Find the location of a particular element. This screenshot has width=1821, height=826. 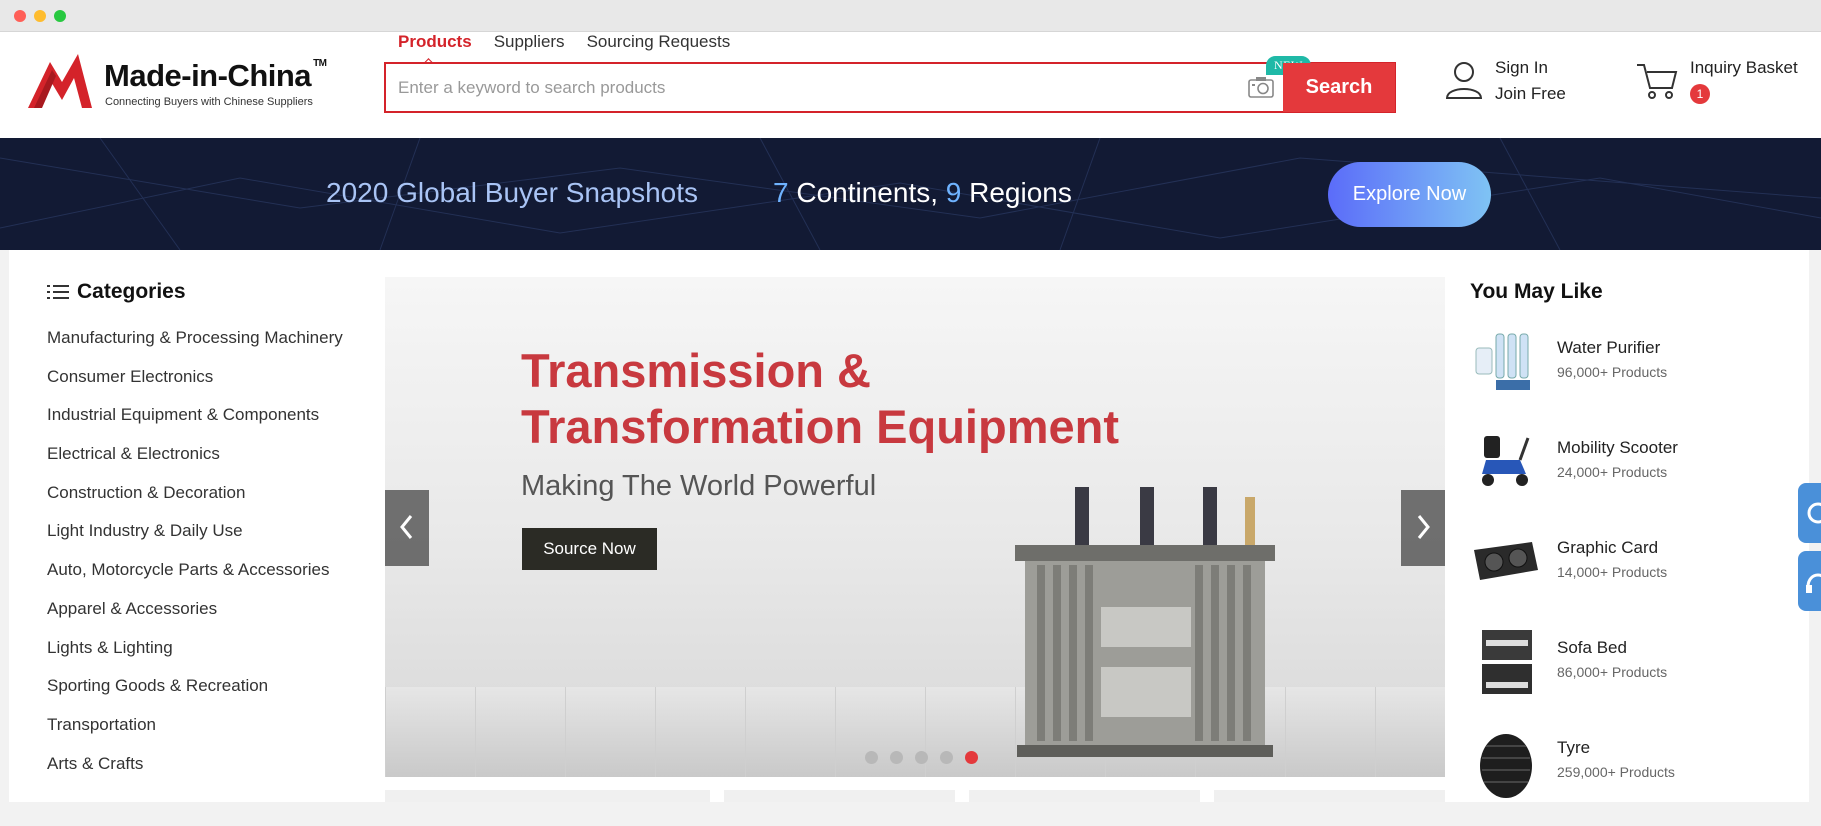

search-bar: NEW Search is located at coordinates (890, 84).